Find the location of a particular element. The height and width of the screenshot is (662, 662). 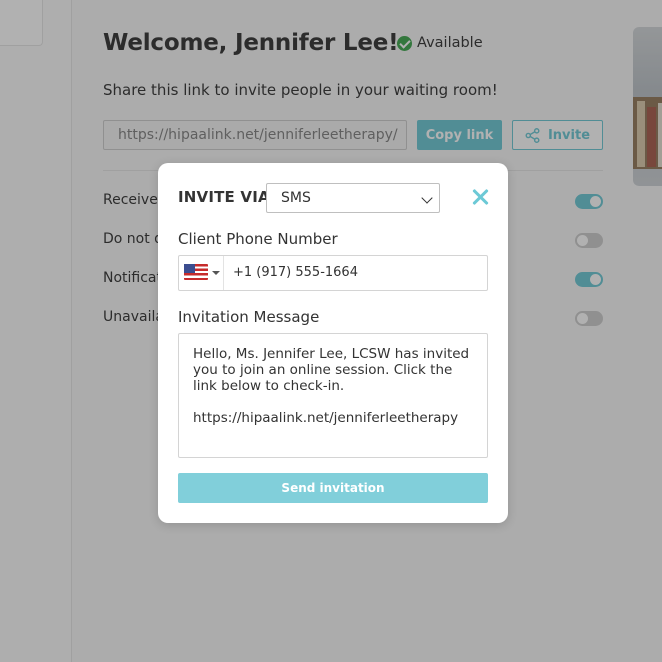

phone-field: +1 (917) 555-1664 is located at coordinates (333, 273).